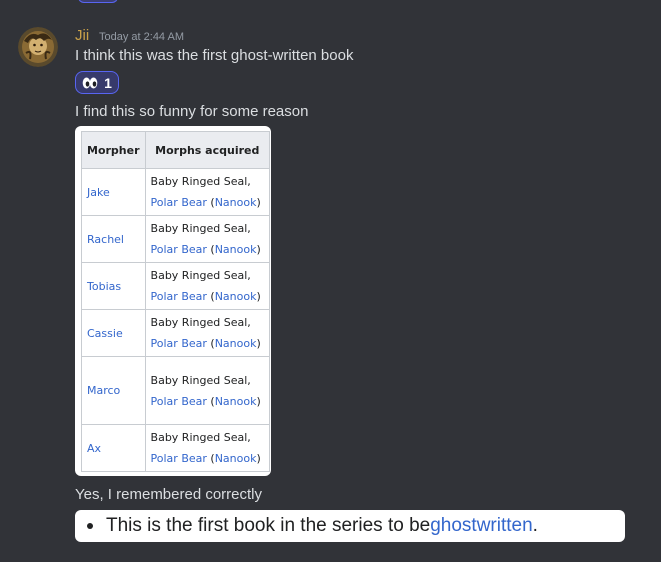  What do you see at coordinates (113, 448) in the screenshot?
I see `morpher-link: Ax` at bounding box center [113, 448].